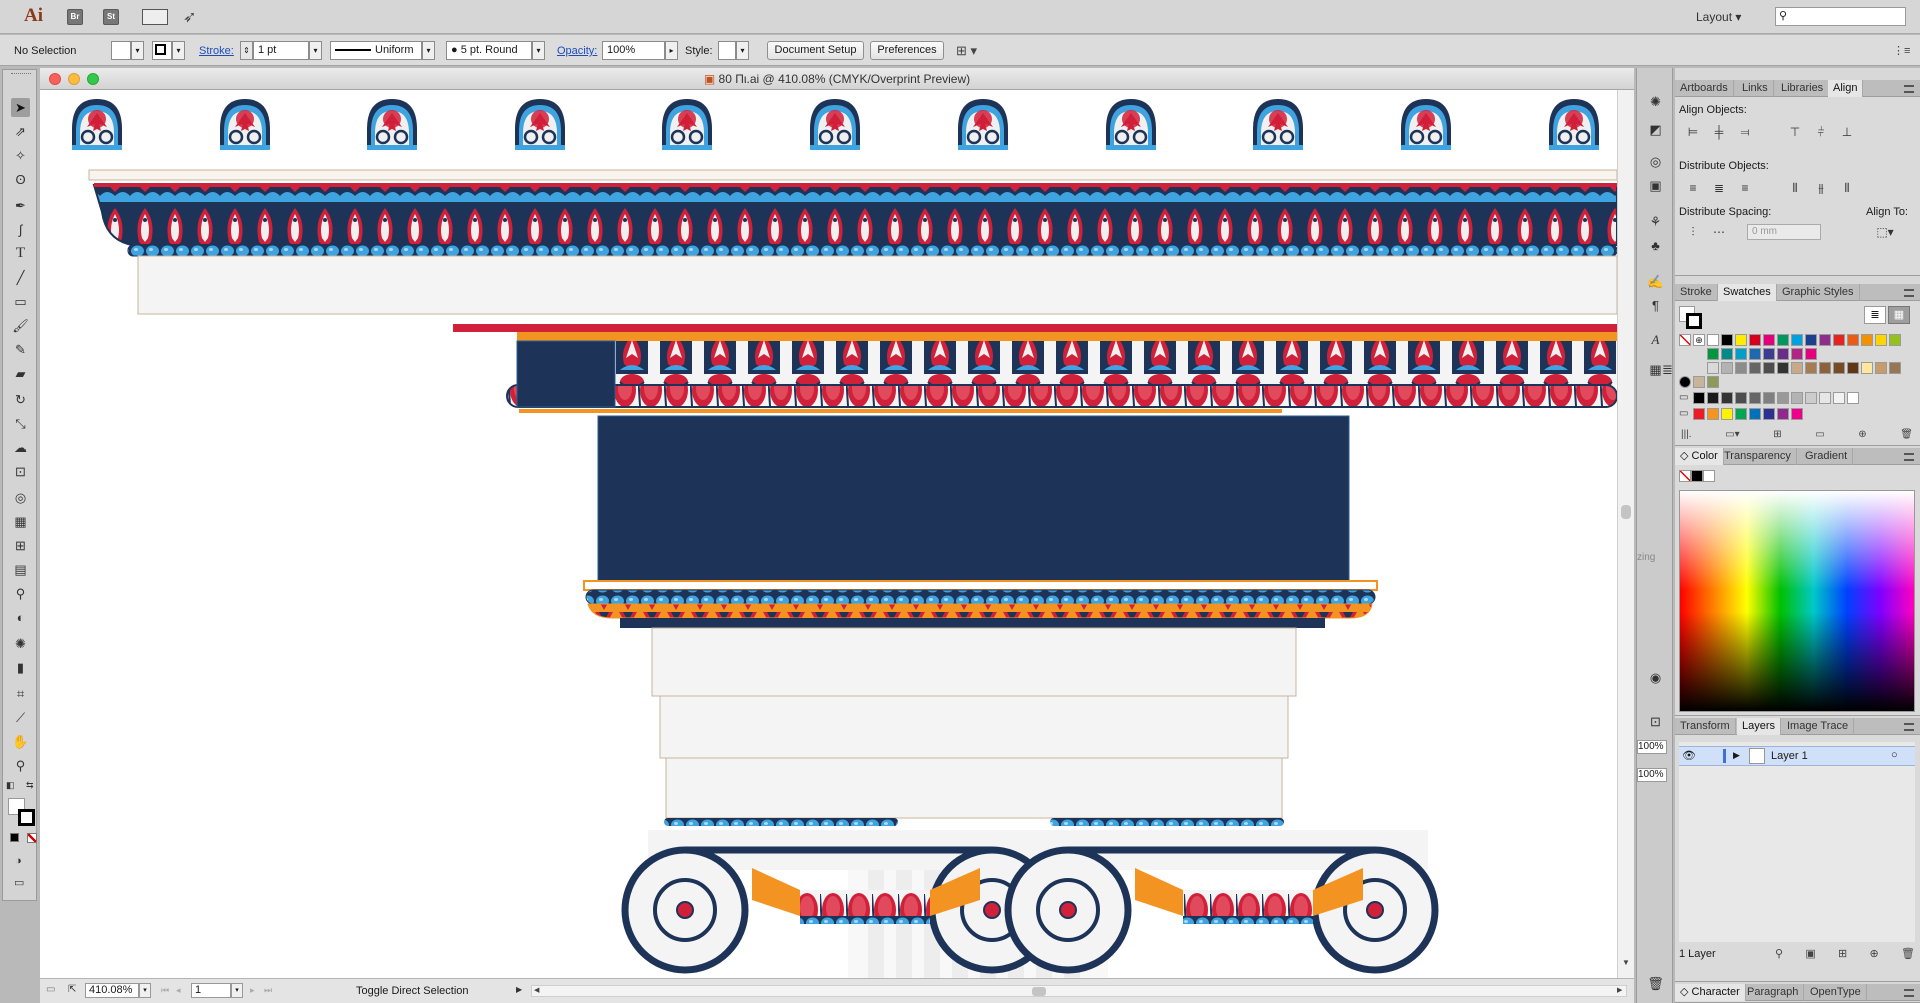 The height and width of the screenshot is (1003, 1920). What do you see at coordinates (111, 17) in the screenshot?
I see `stock-button: St` at bounding box center [111, 17].